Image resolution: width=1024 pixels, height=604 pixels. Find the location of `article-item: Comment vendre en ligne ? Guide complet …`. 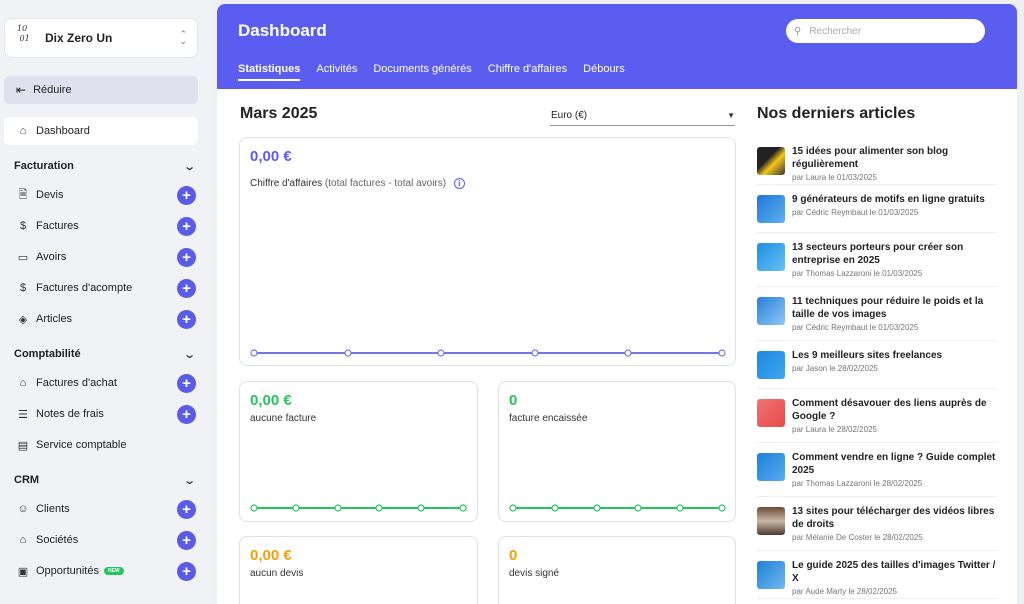

article-item: Comment vendre en ligne ? Guide complet … is located at coordinates (877, 474).